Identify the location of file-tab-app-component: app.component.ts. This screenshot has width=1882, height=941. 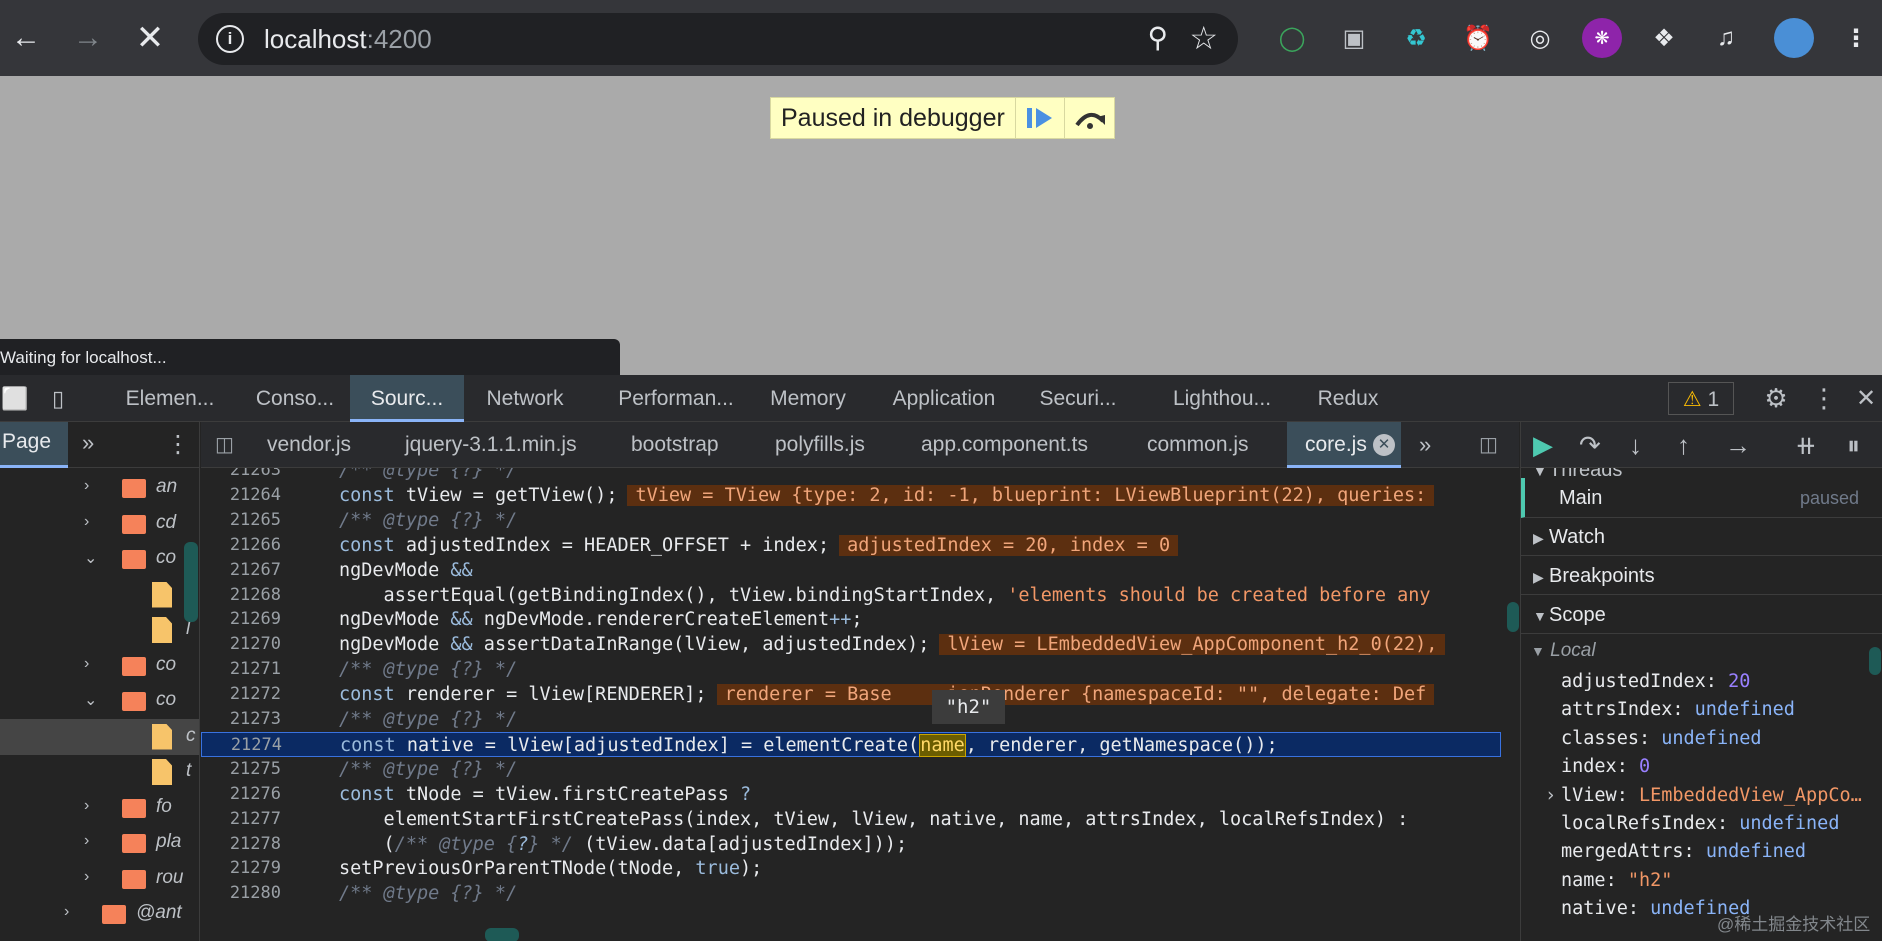
(1004, 445).